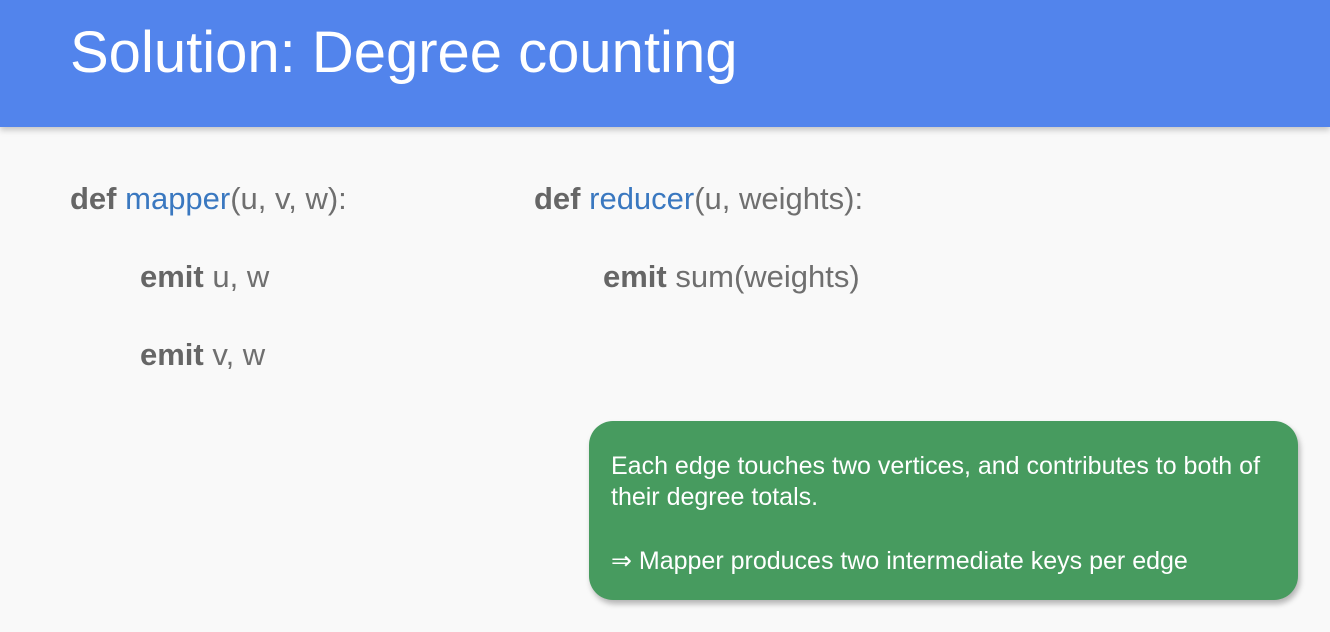  What do you see at coordinates (942, 529) in the screenshot?
I see `callout-spacer` at bounding box center [942, 529].